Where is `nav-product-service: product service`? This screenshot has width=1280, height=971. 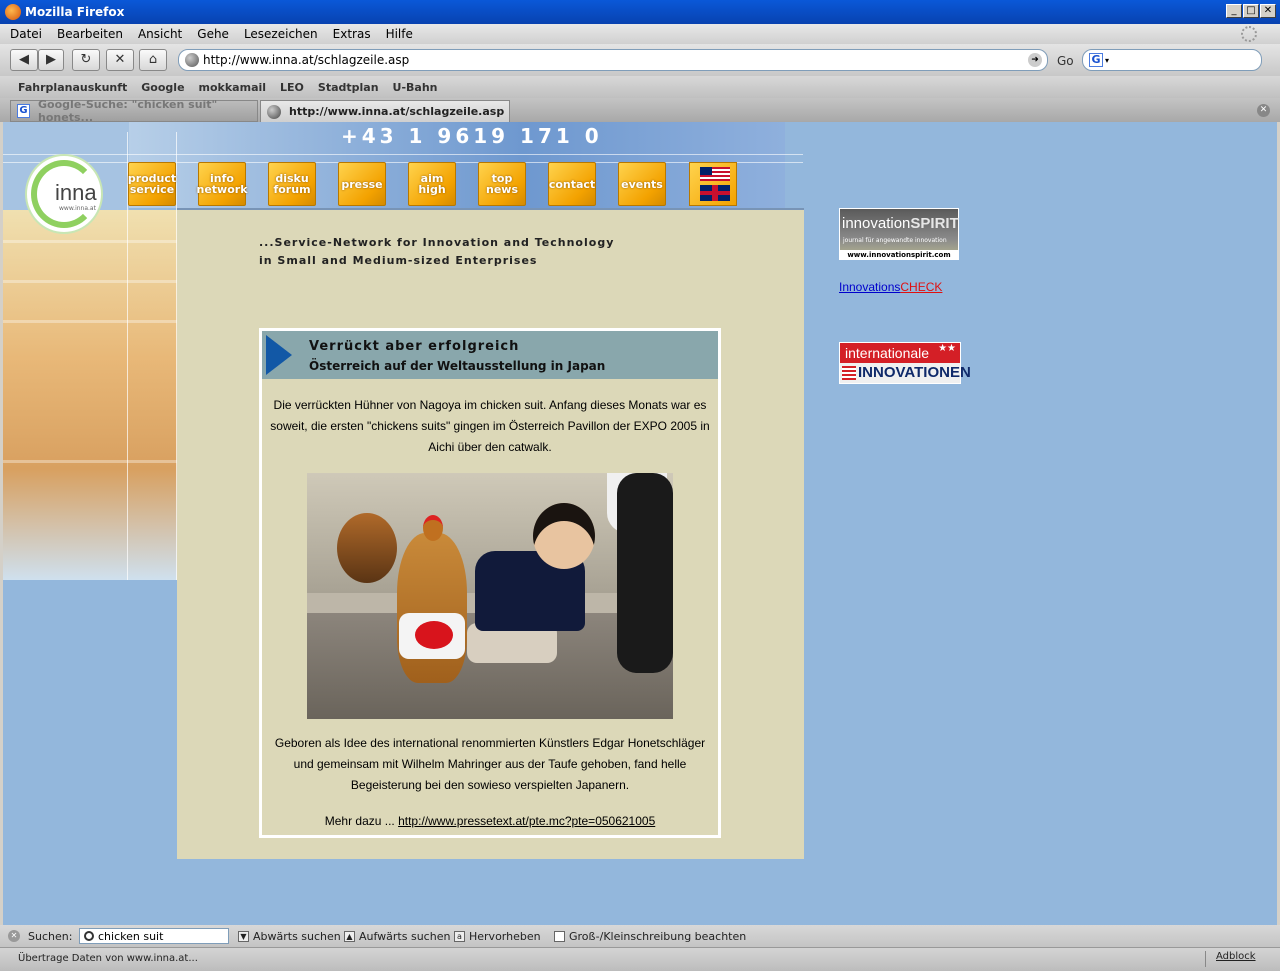 nav-product-service: product service is located at coordinates (152, 184).